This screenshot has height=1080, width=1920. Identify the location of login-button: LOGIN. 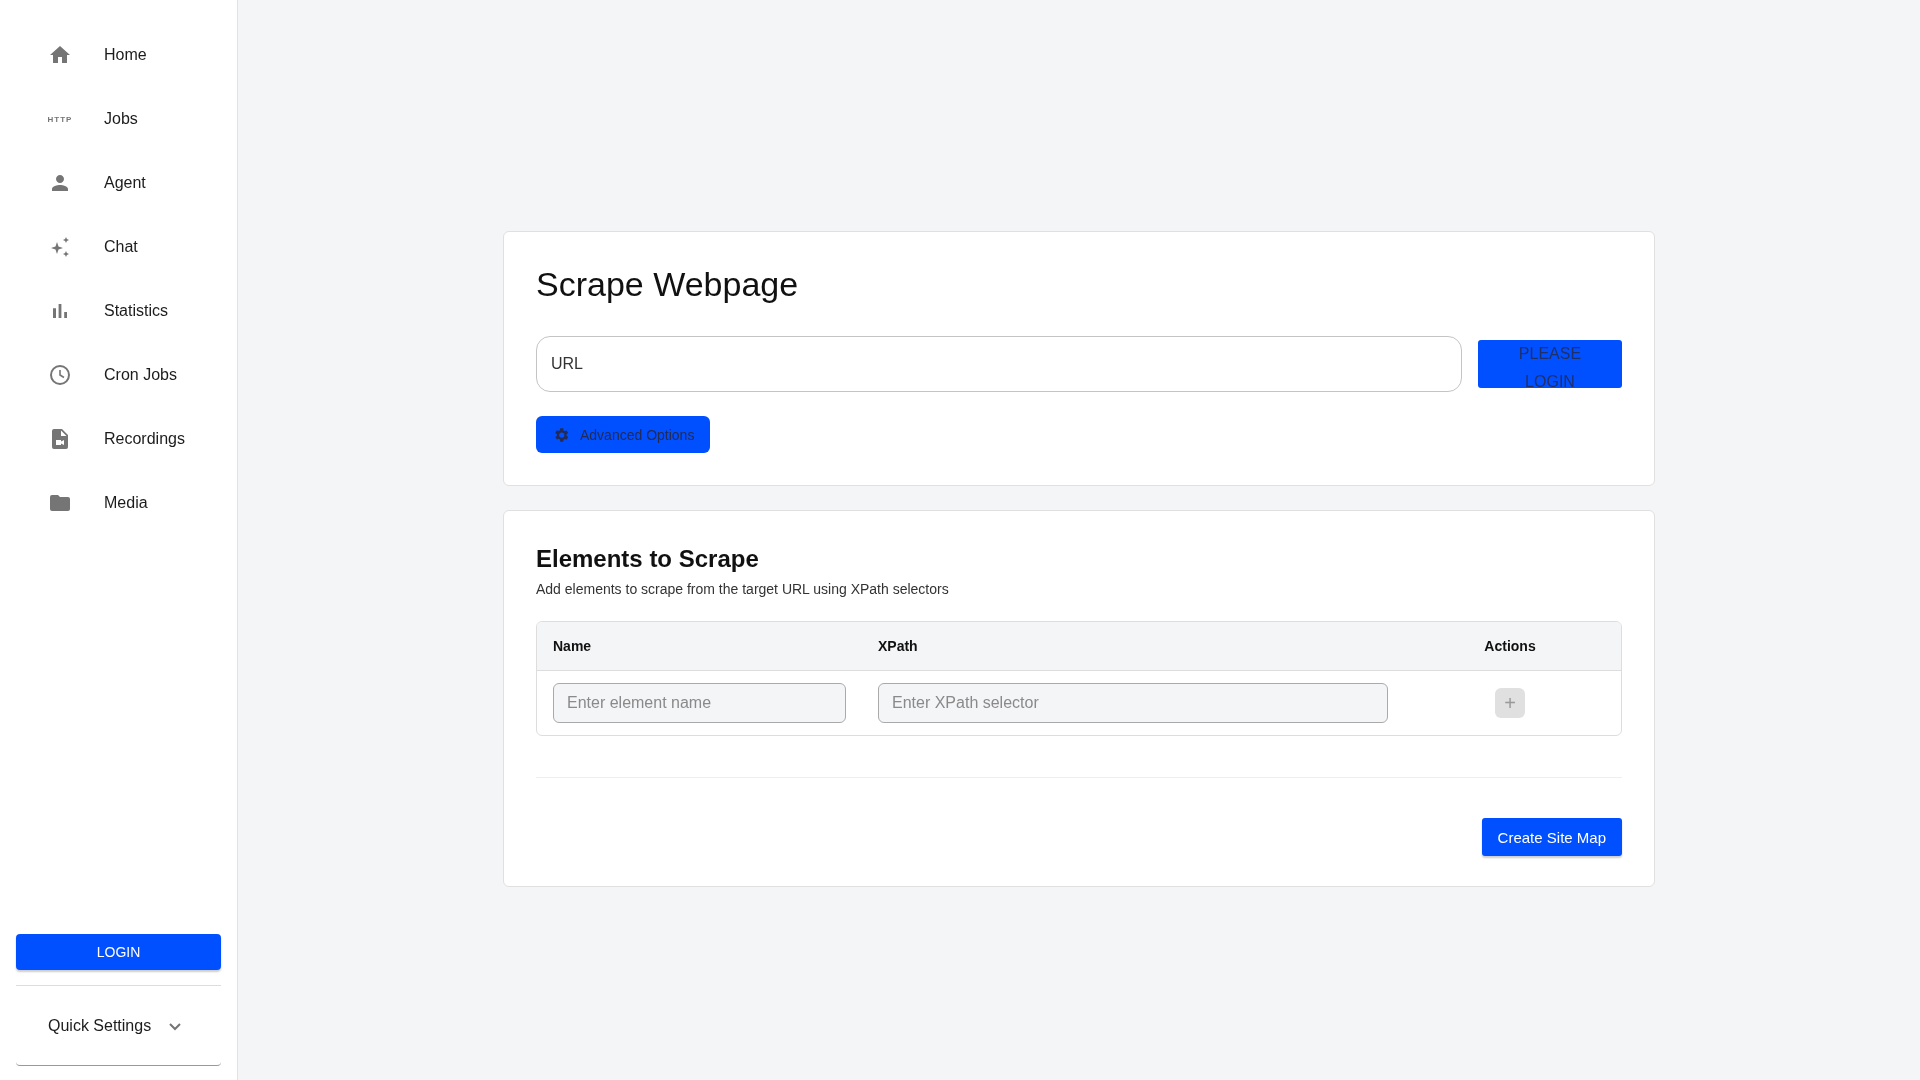
(118, 952).